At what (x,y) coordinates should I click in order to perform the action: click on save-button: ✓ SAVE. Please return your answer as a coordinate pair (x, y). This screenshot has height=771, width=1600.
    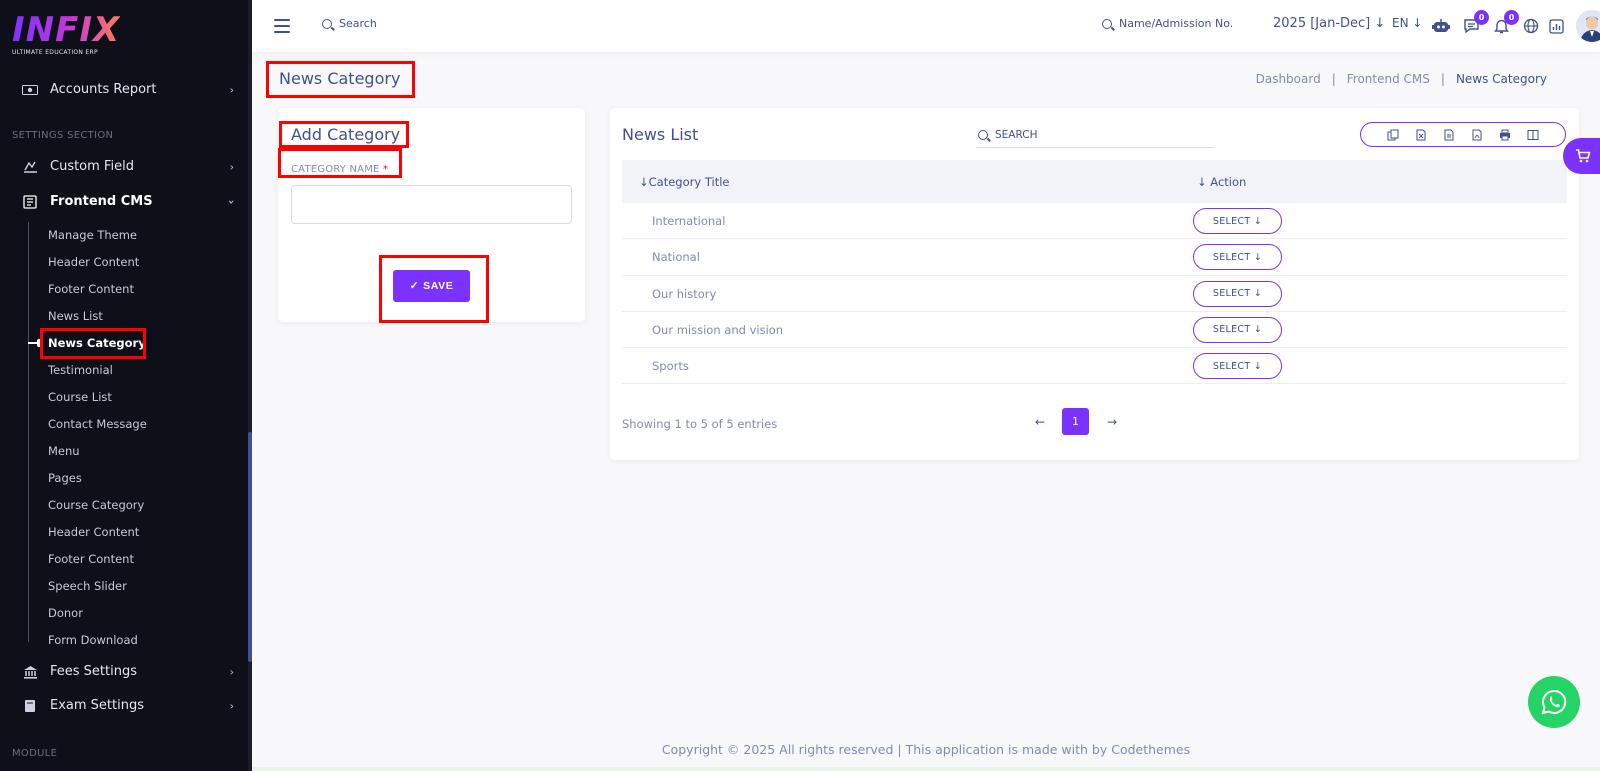
    Looking at the image, I should click on (431, 286).